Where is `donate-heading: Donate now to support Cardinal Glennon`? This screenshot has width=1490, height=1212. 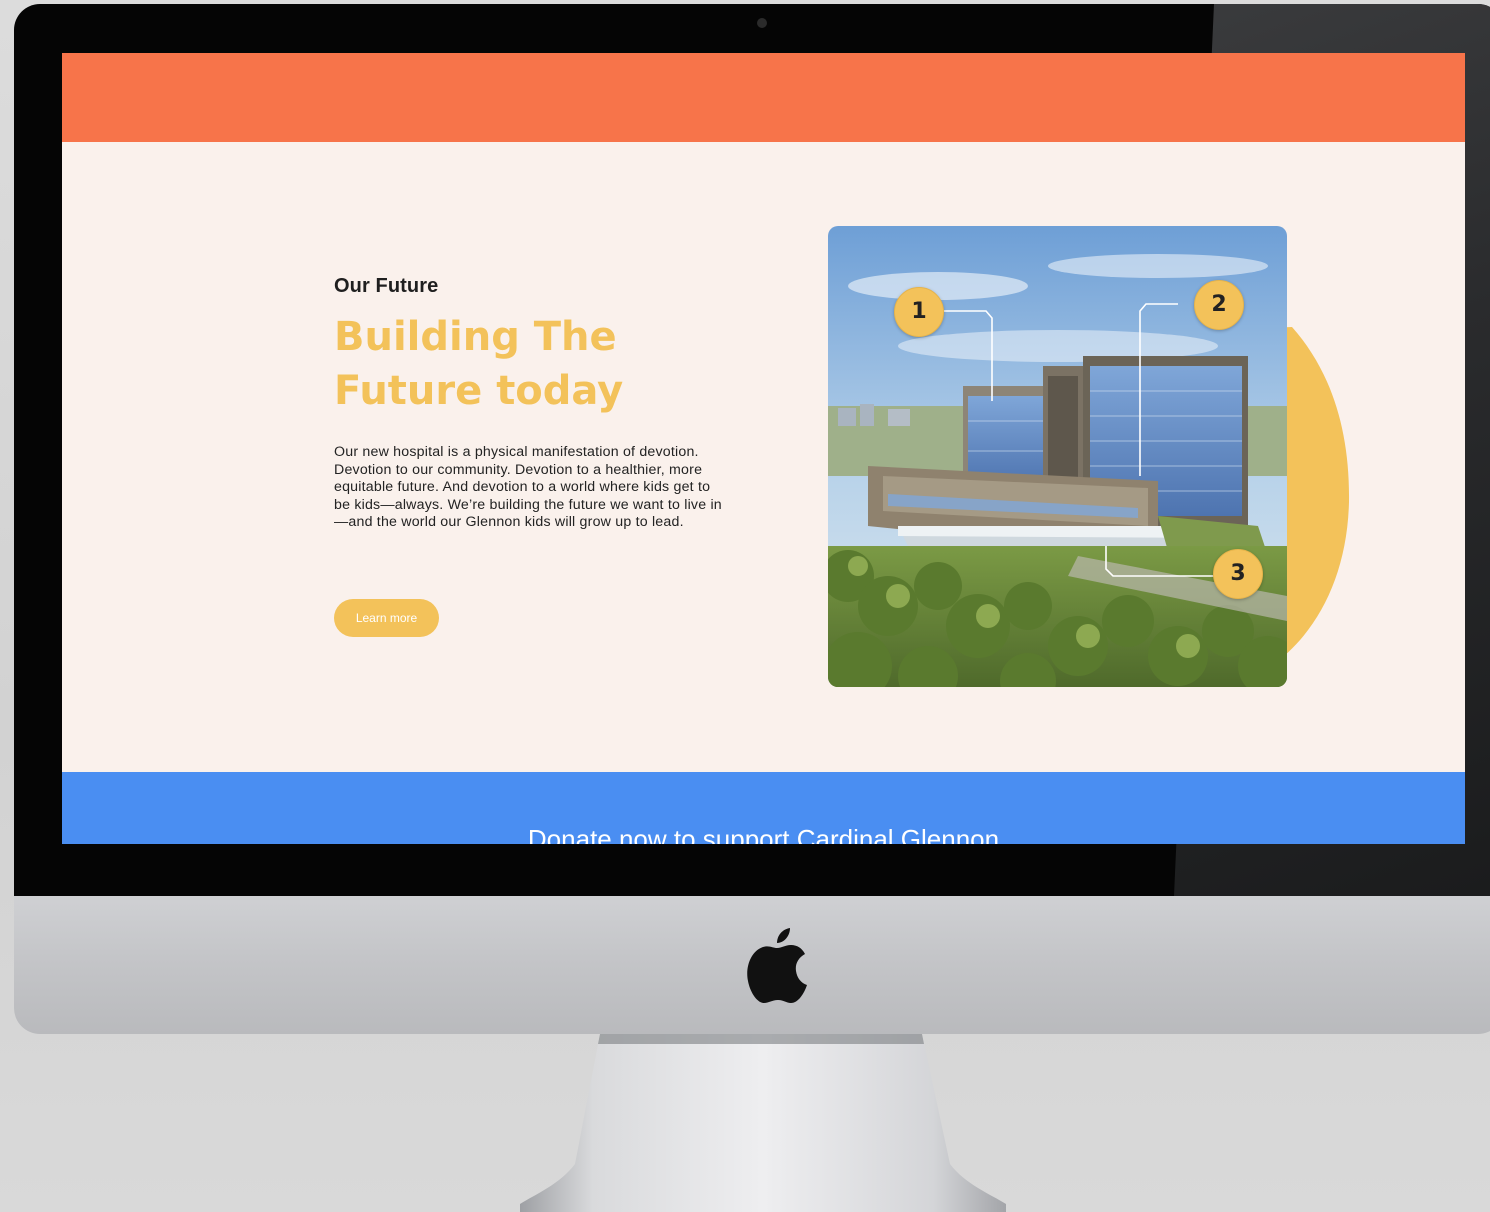 donate-heading: Donate now to support Cardinal Glennon is located at coordinates (763, 834).